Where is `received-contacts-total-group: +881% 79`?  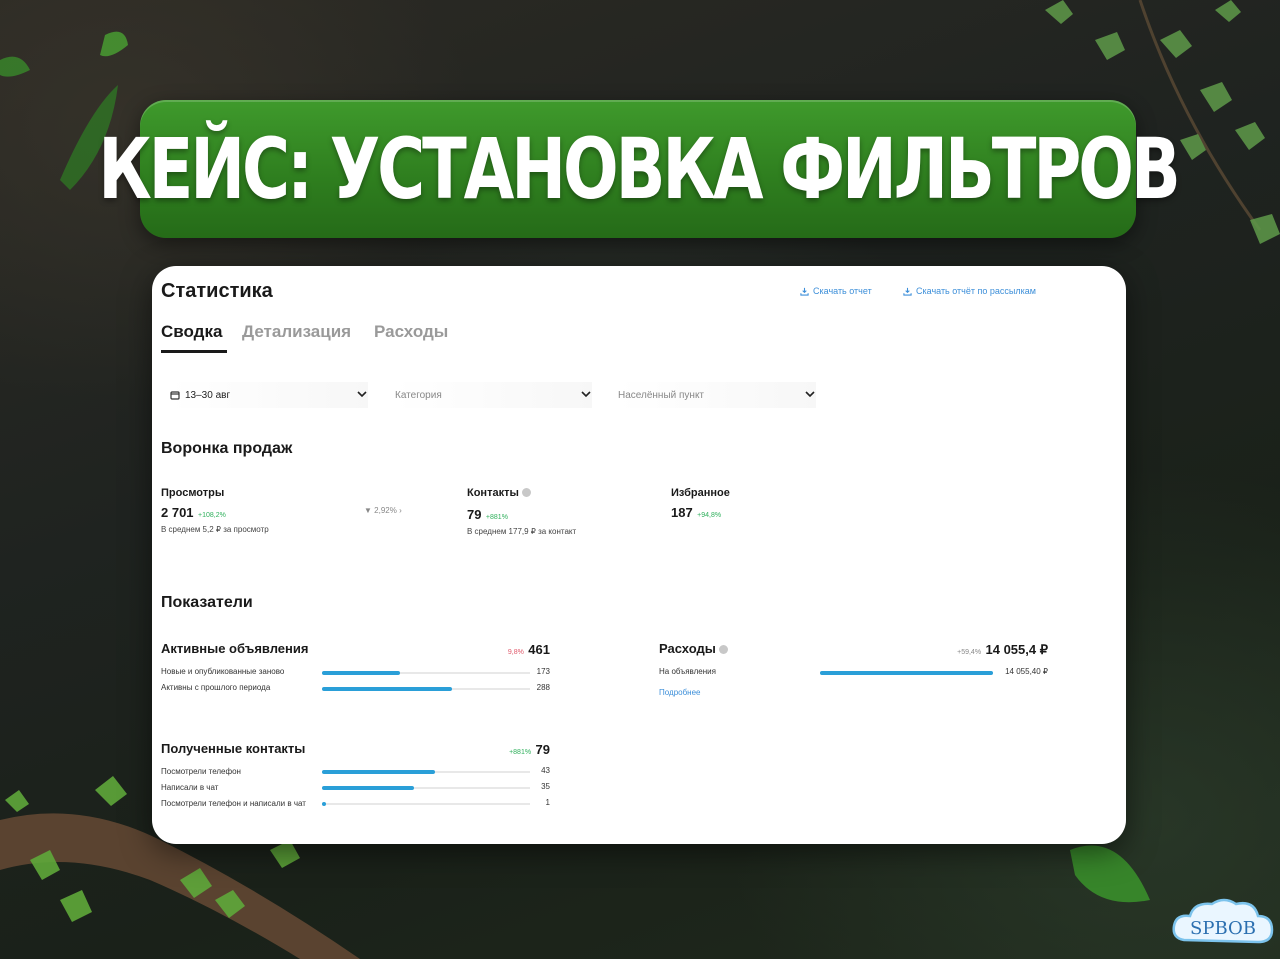 received-contacts-total-group: +881% 79 is located at coordinates (516, 750).